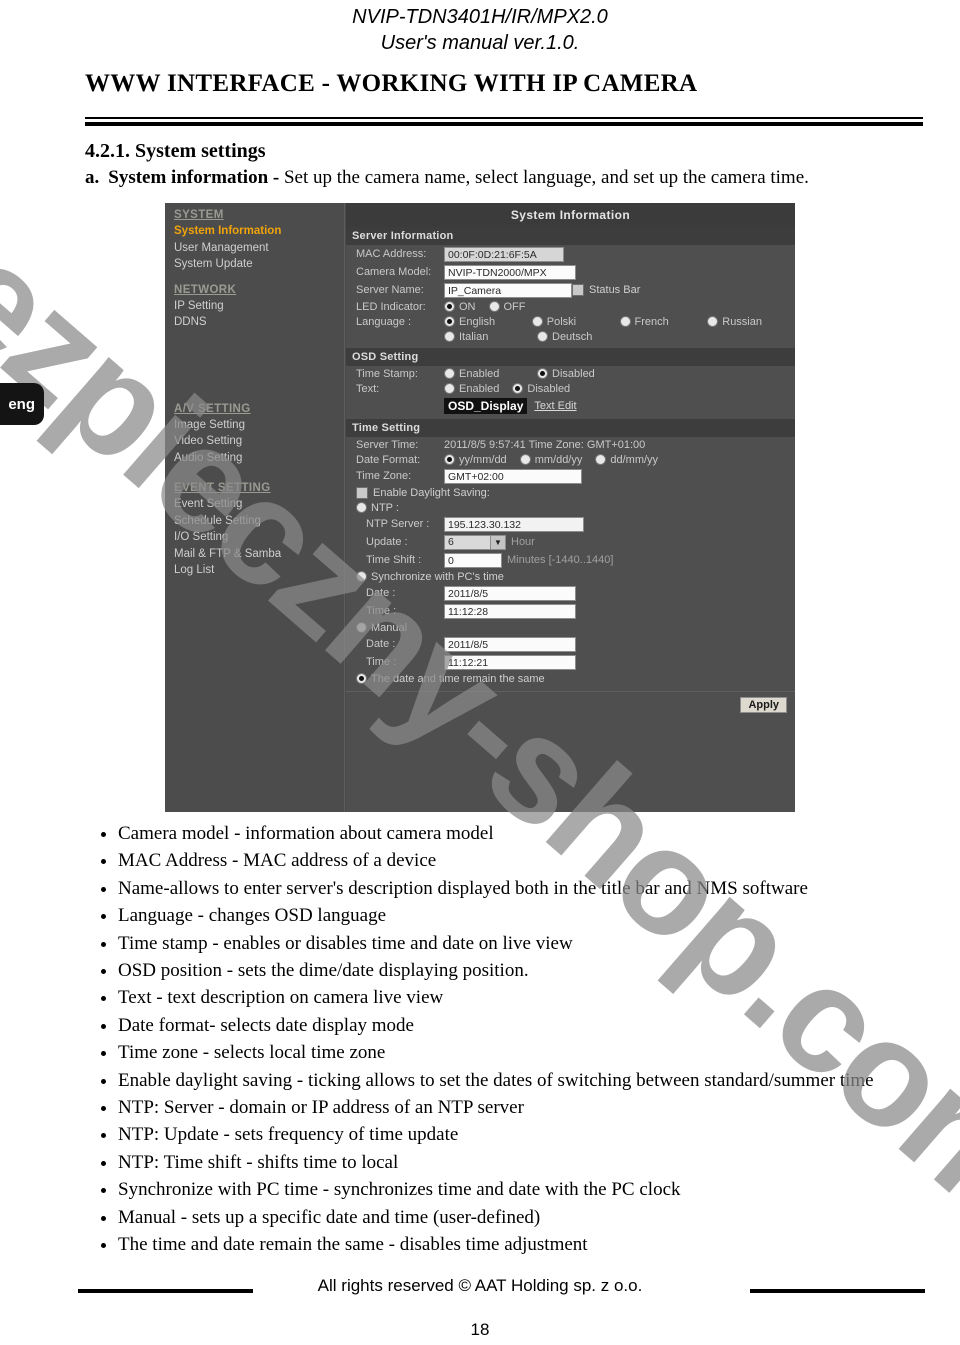 The height and width of the screenshot is (1345, 960). I want to click on text-enabled-option: Enabled, so click(471, 389).